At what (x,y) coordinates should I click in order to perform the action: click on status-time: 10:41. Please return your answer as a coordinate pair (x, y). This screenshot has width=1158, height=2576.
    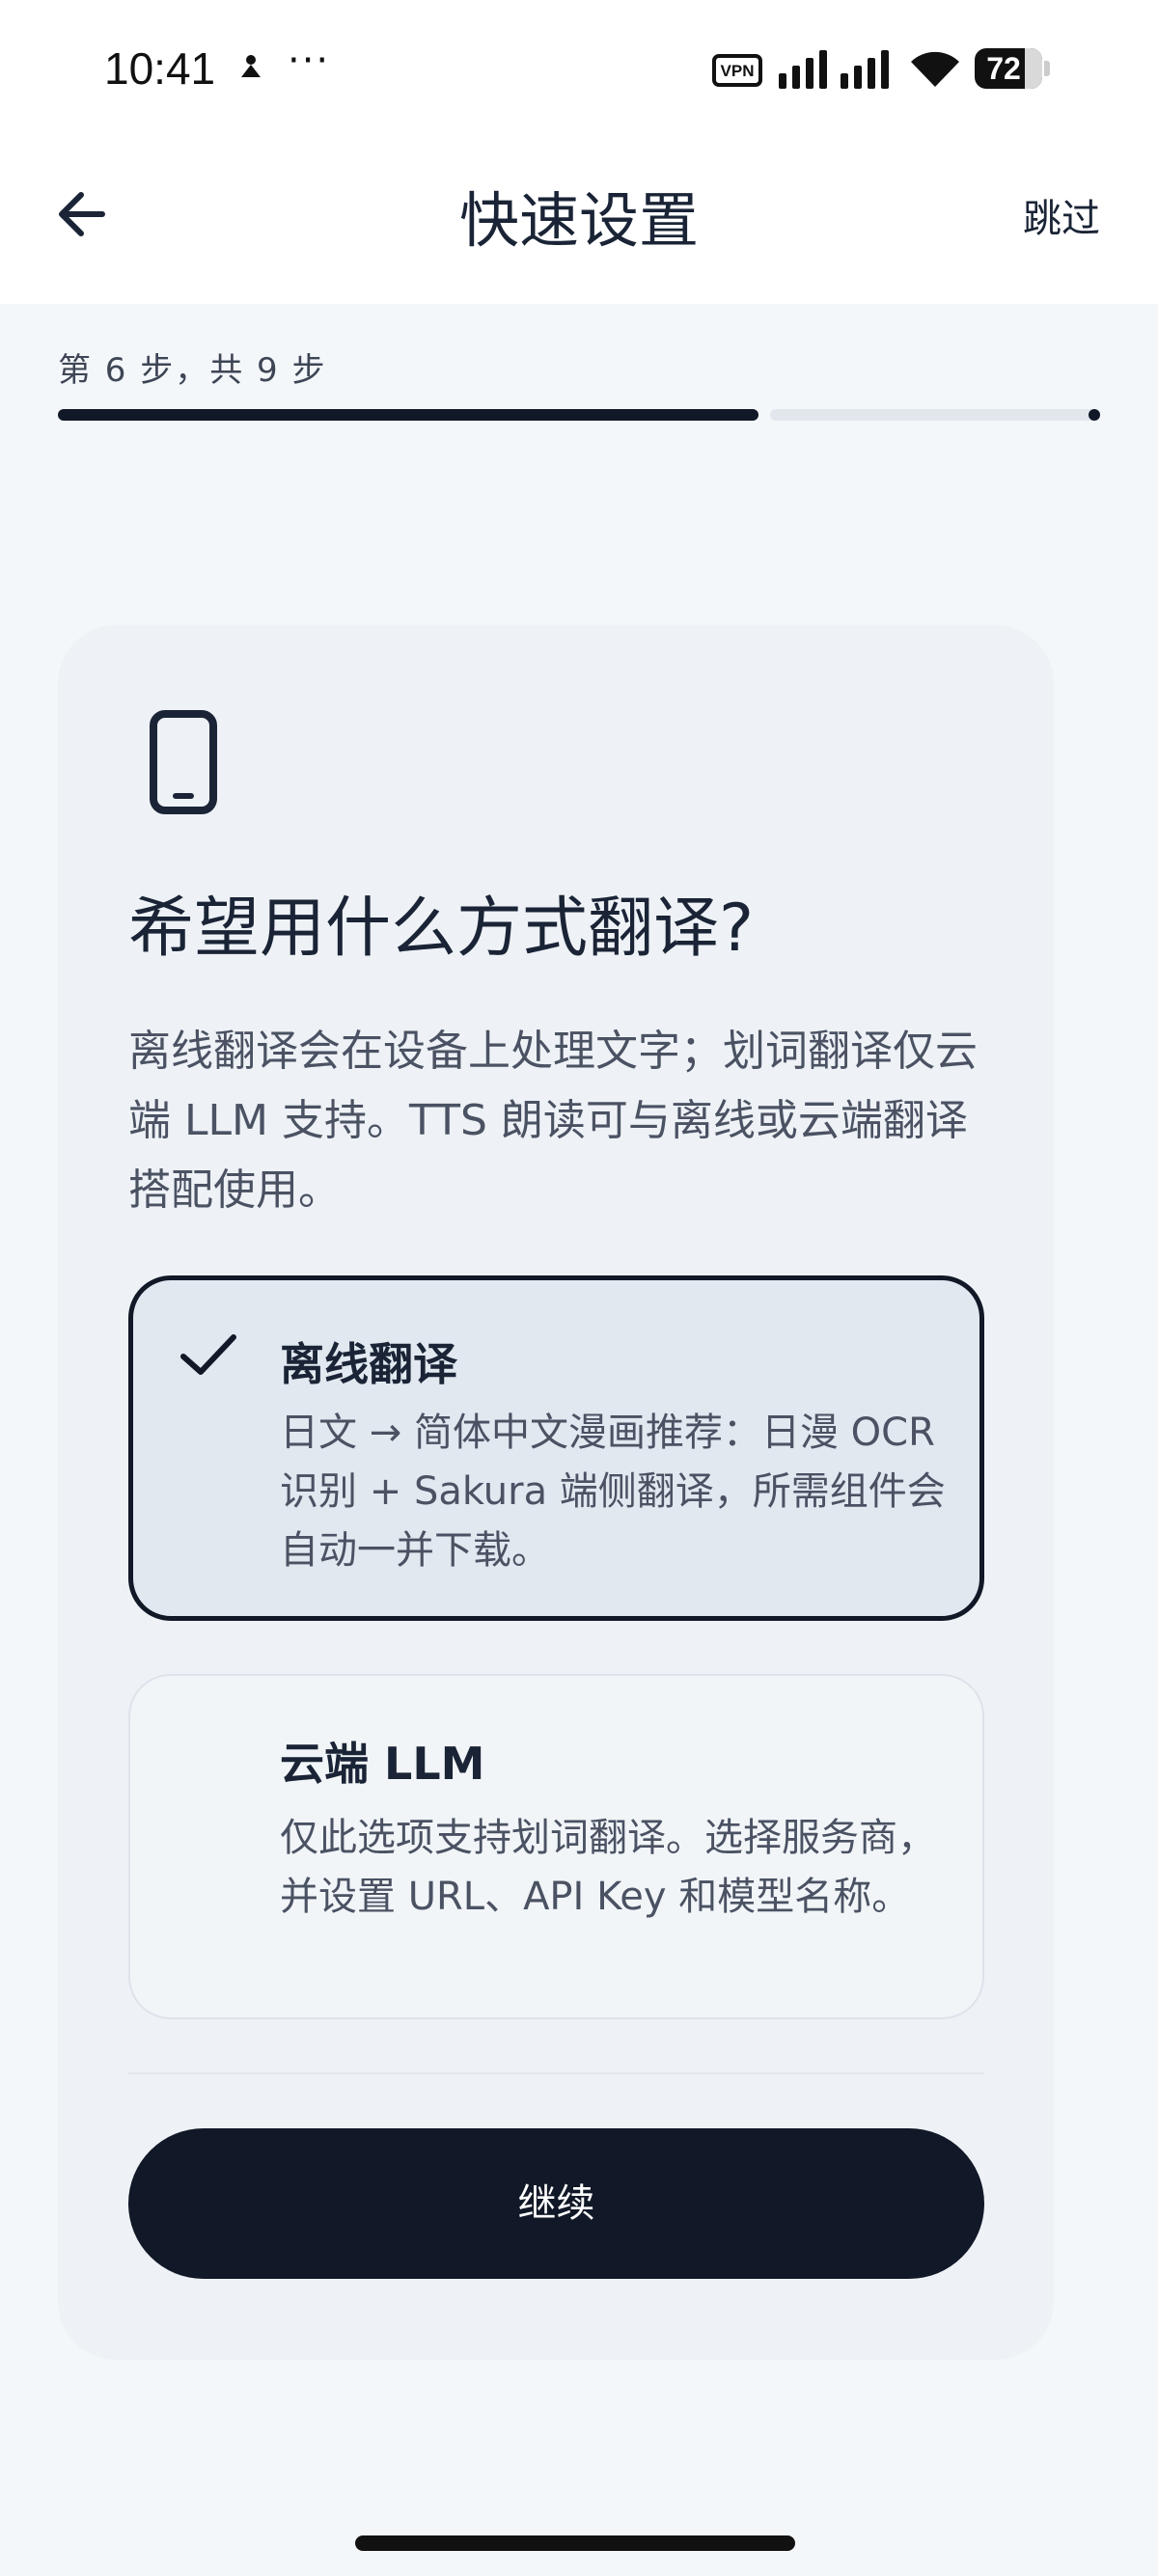
    Looking at the image, I should click on (160, 68).